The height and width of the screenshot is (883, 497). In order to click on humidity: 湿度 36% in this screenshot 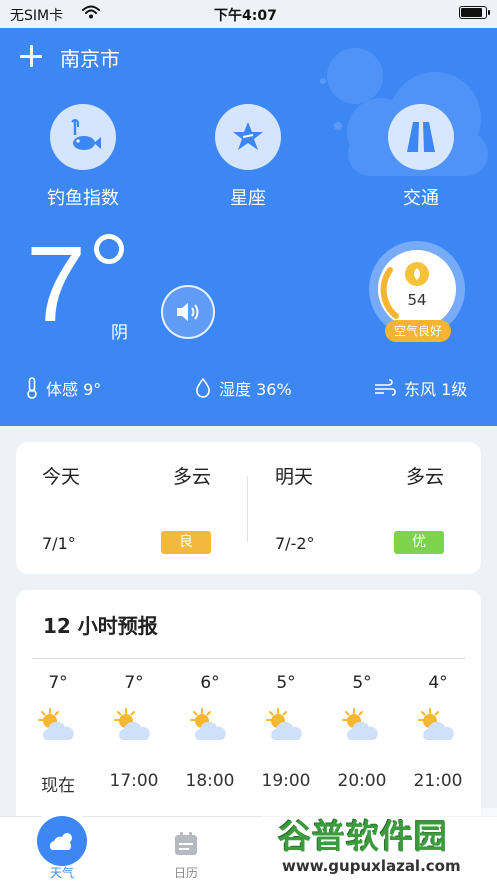, I will do `click(243, 388)`.